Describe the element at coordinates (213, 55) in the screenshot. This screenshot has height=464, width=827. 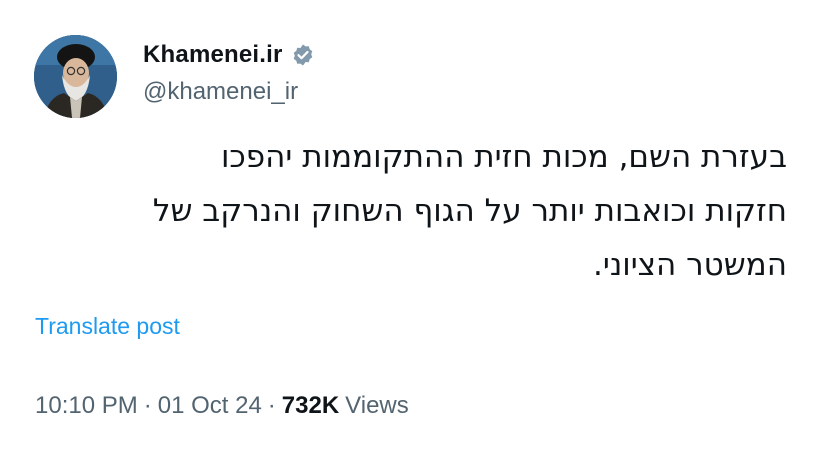
I see `author-display-name: Khamenei.ir` at that location.